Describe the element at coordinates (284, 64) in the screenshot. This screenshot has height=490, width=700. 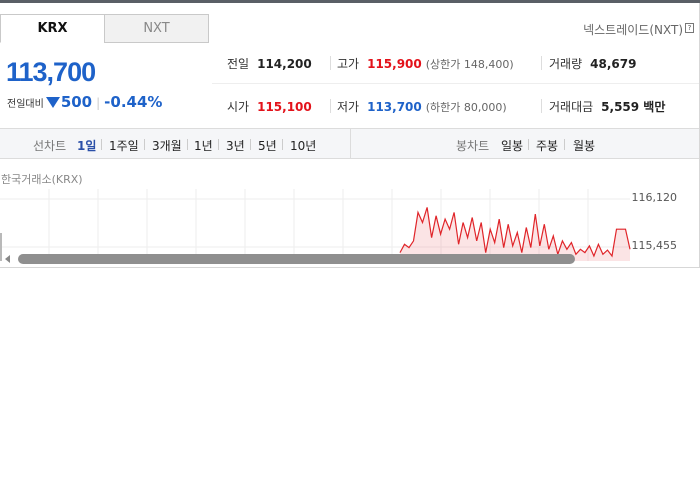
I see `stat-value: 114,200` at that location.